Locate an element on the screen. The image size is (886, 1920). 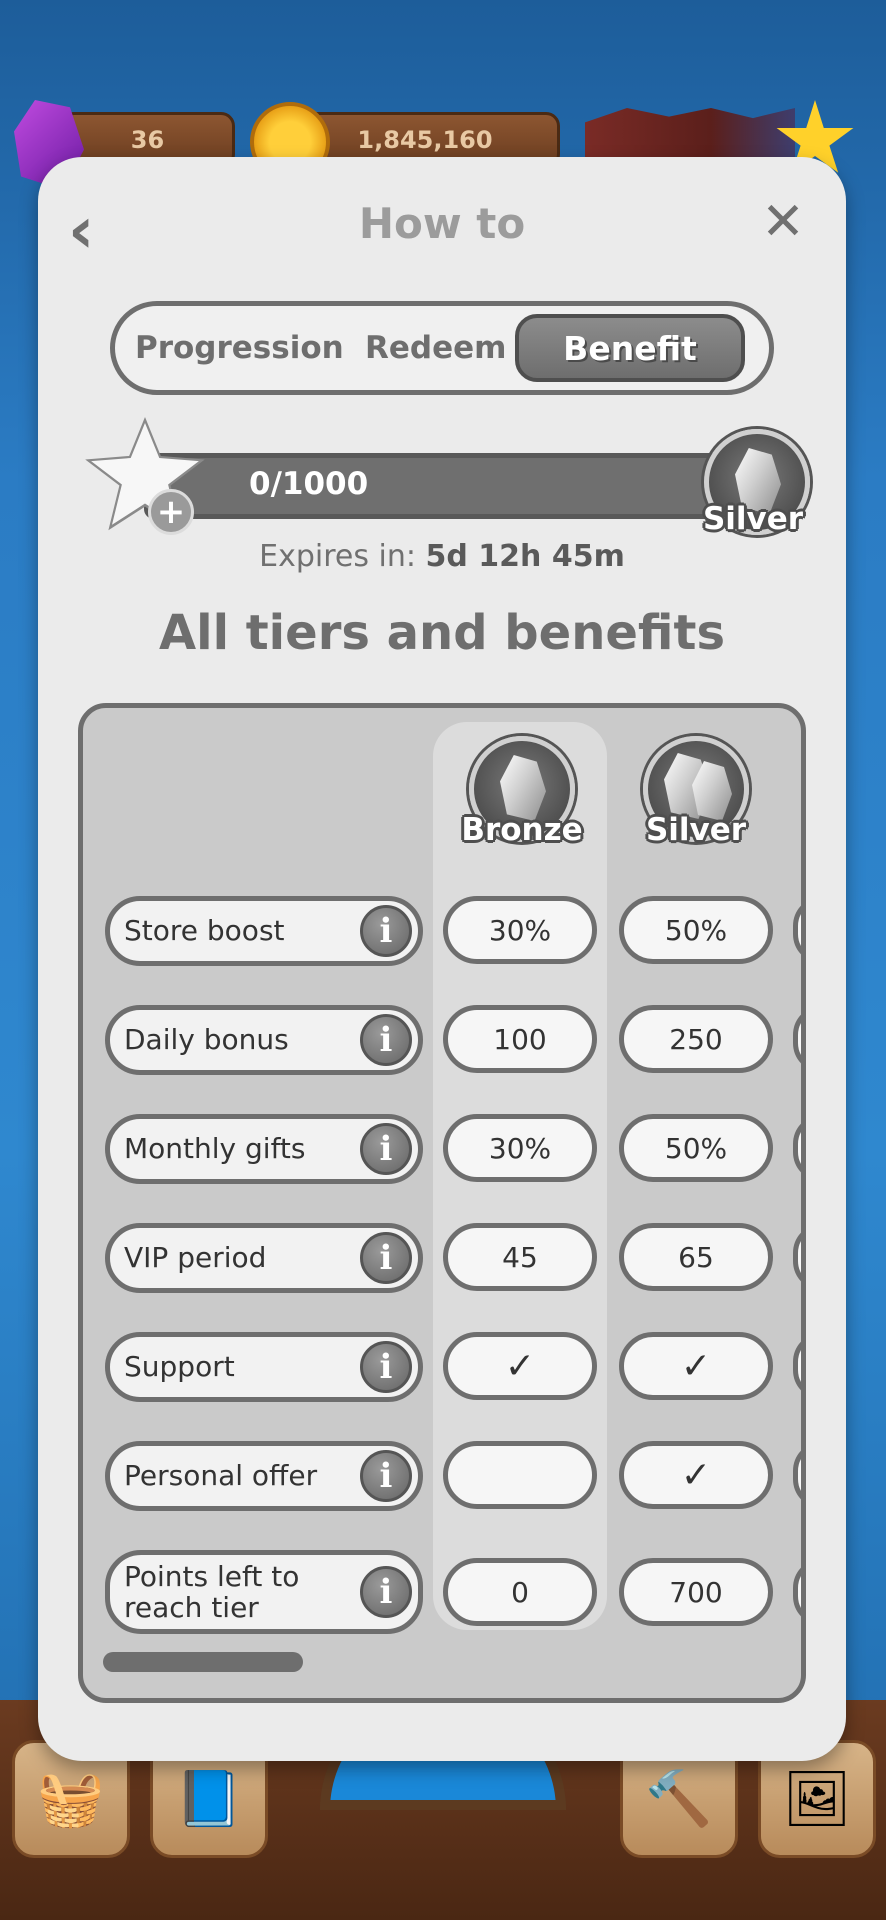
silver-vip-period-cell: 65 is located at coordinates (696, 1257).